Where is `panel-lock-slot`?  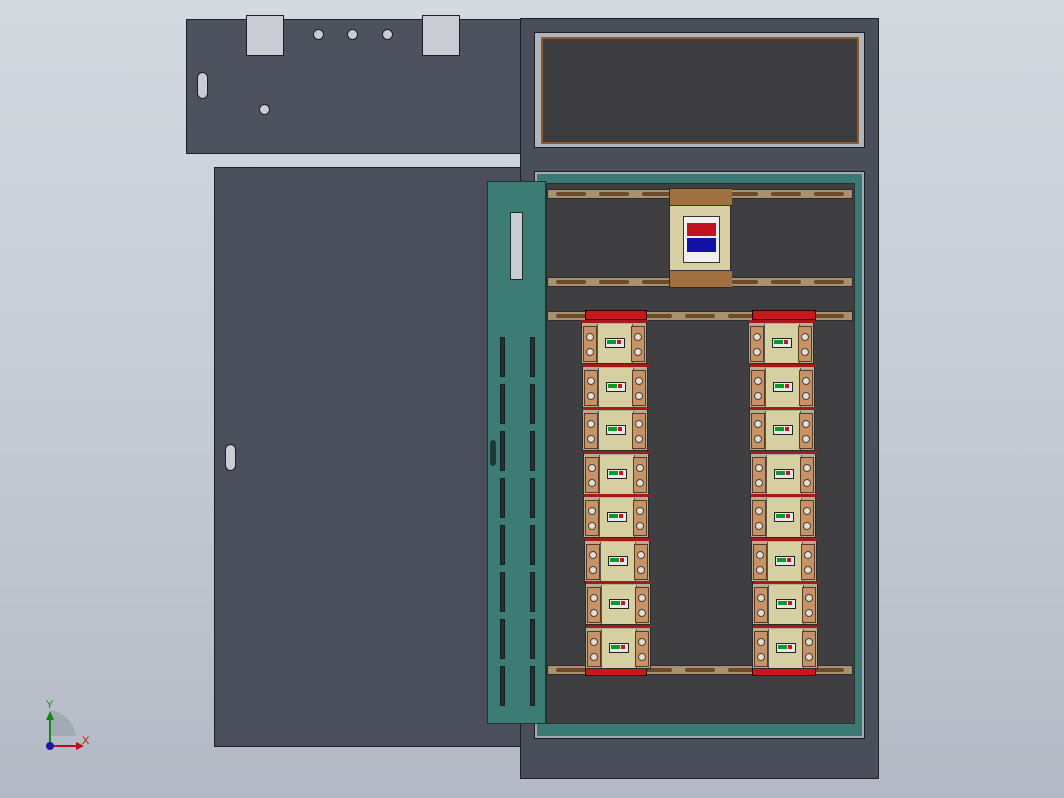 panel-lock-slot is located at coordinates (202, 85).